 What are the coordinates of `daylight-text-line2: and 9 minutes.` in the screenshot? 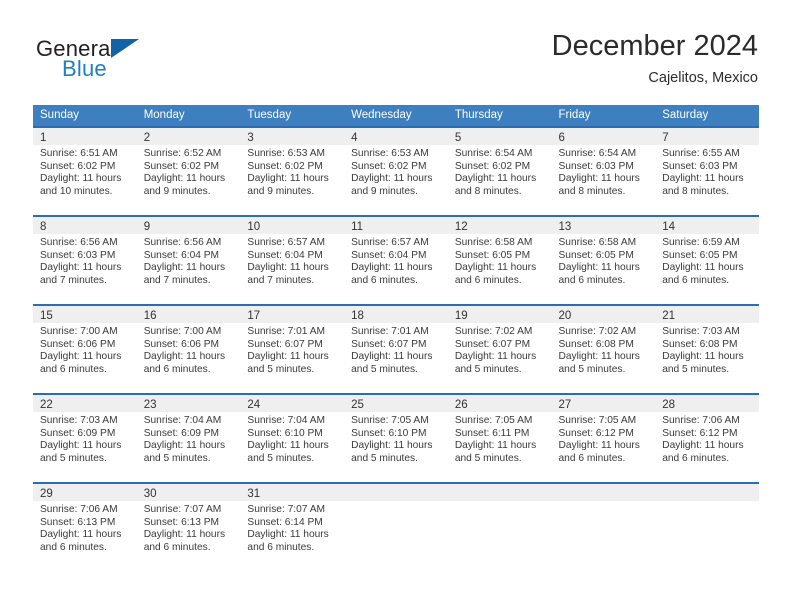 It's located at (281, 191).